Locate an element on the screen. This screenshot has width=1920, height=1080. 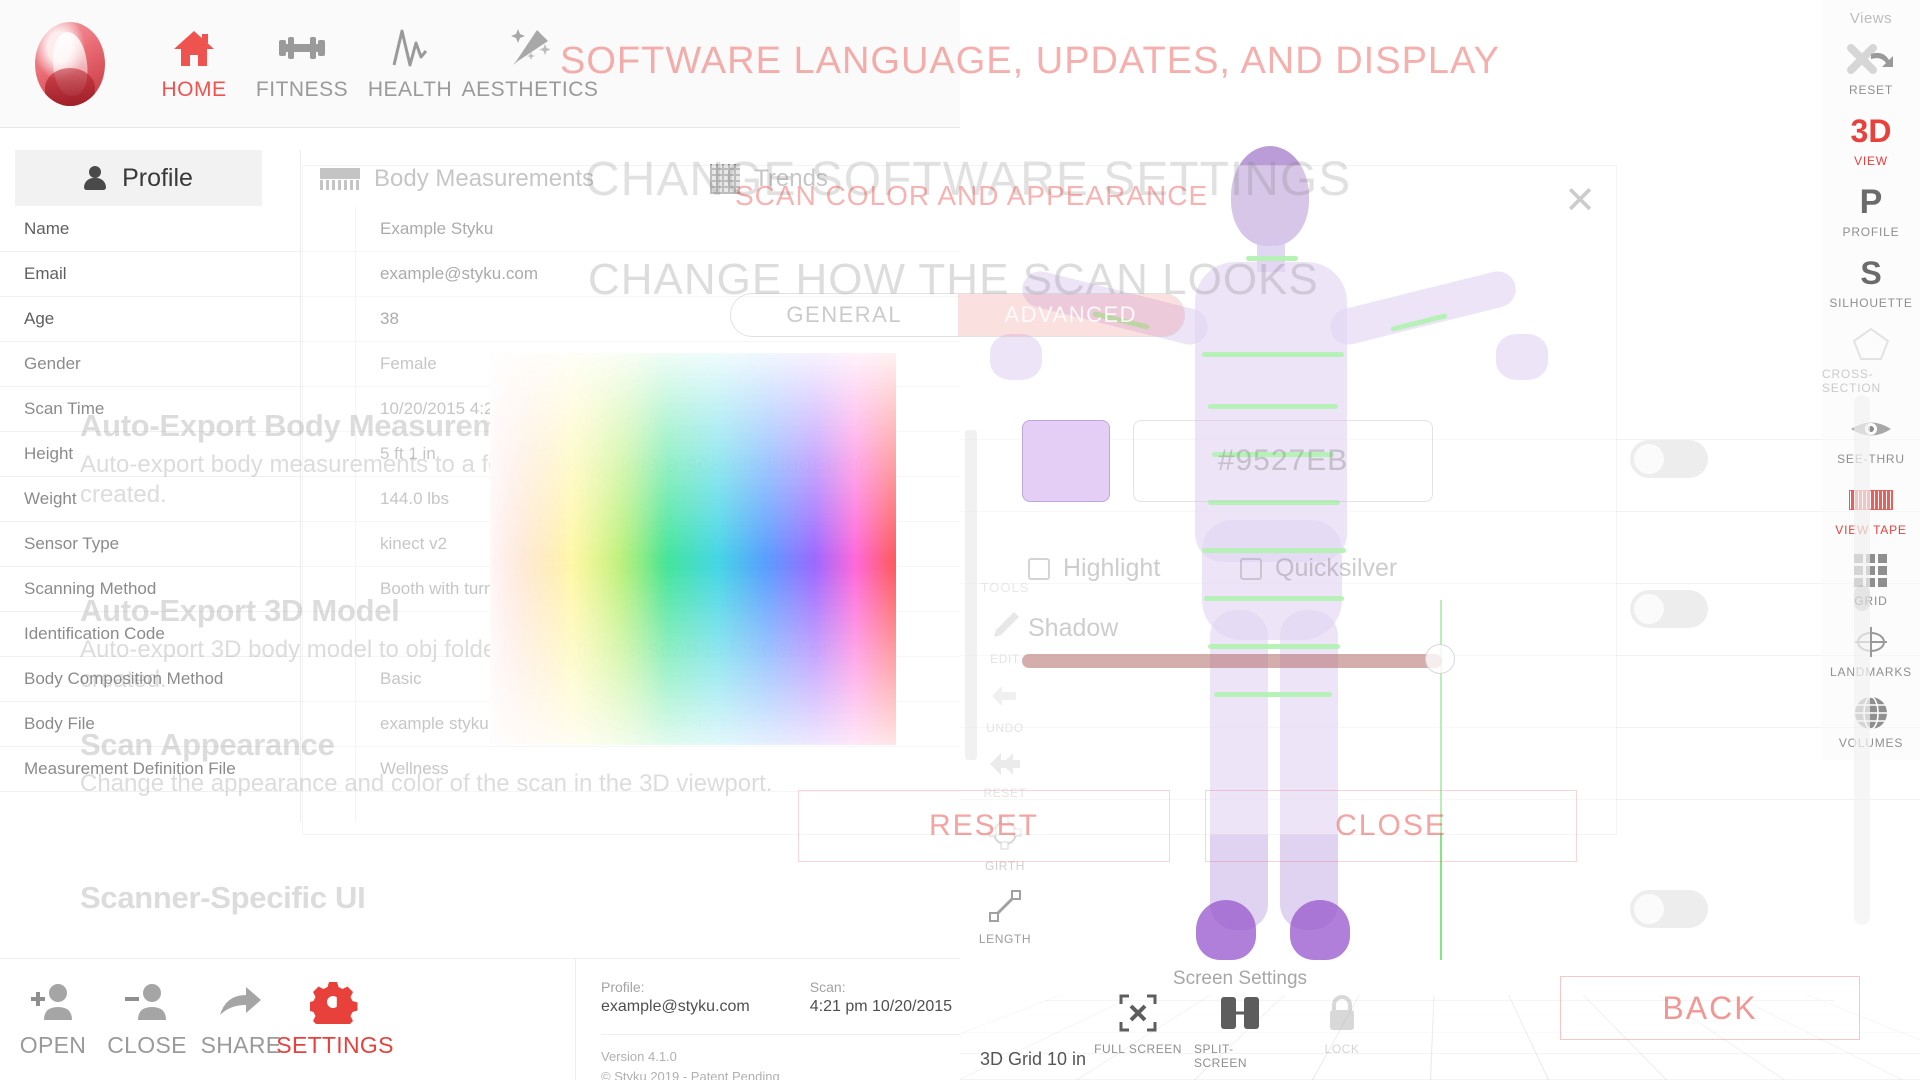
reset-arrow-icon is located at coordinates (1871, 60).